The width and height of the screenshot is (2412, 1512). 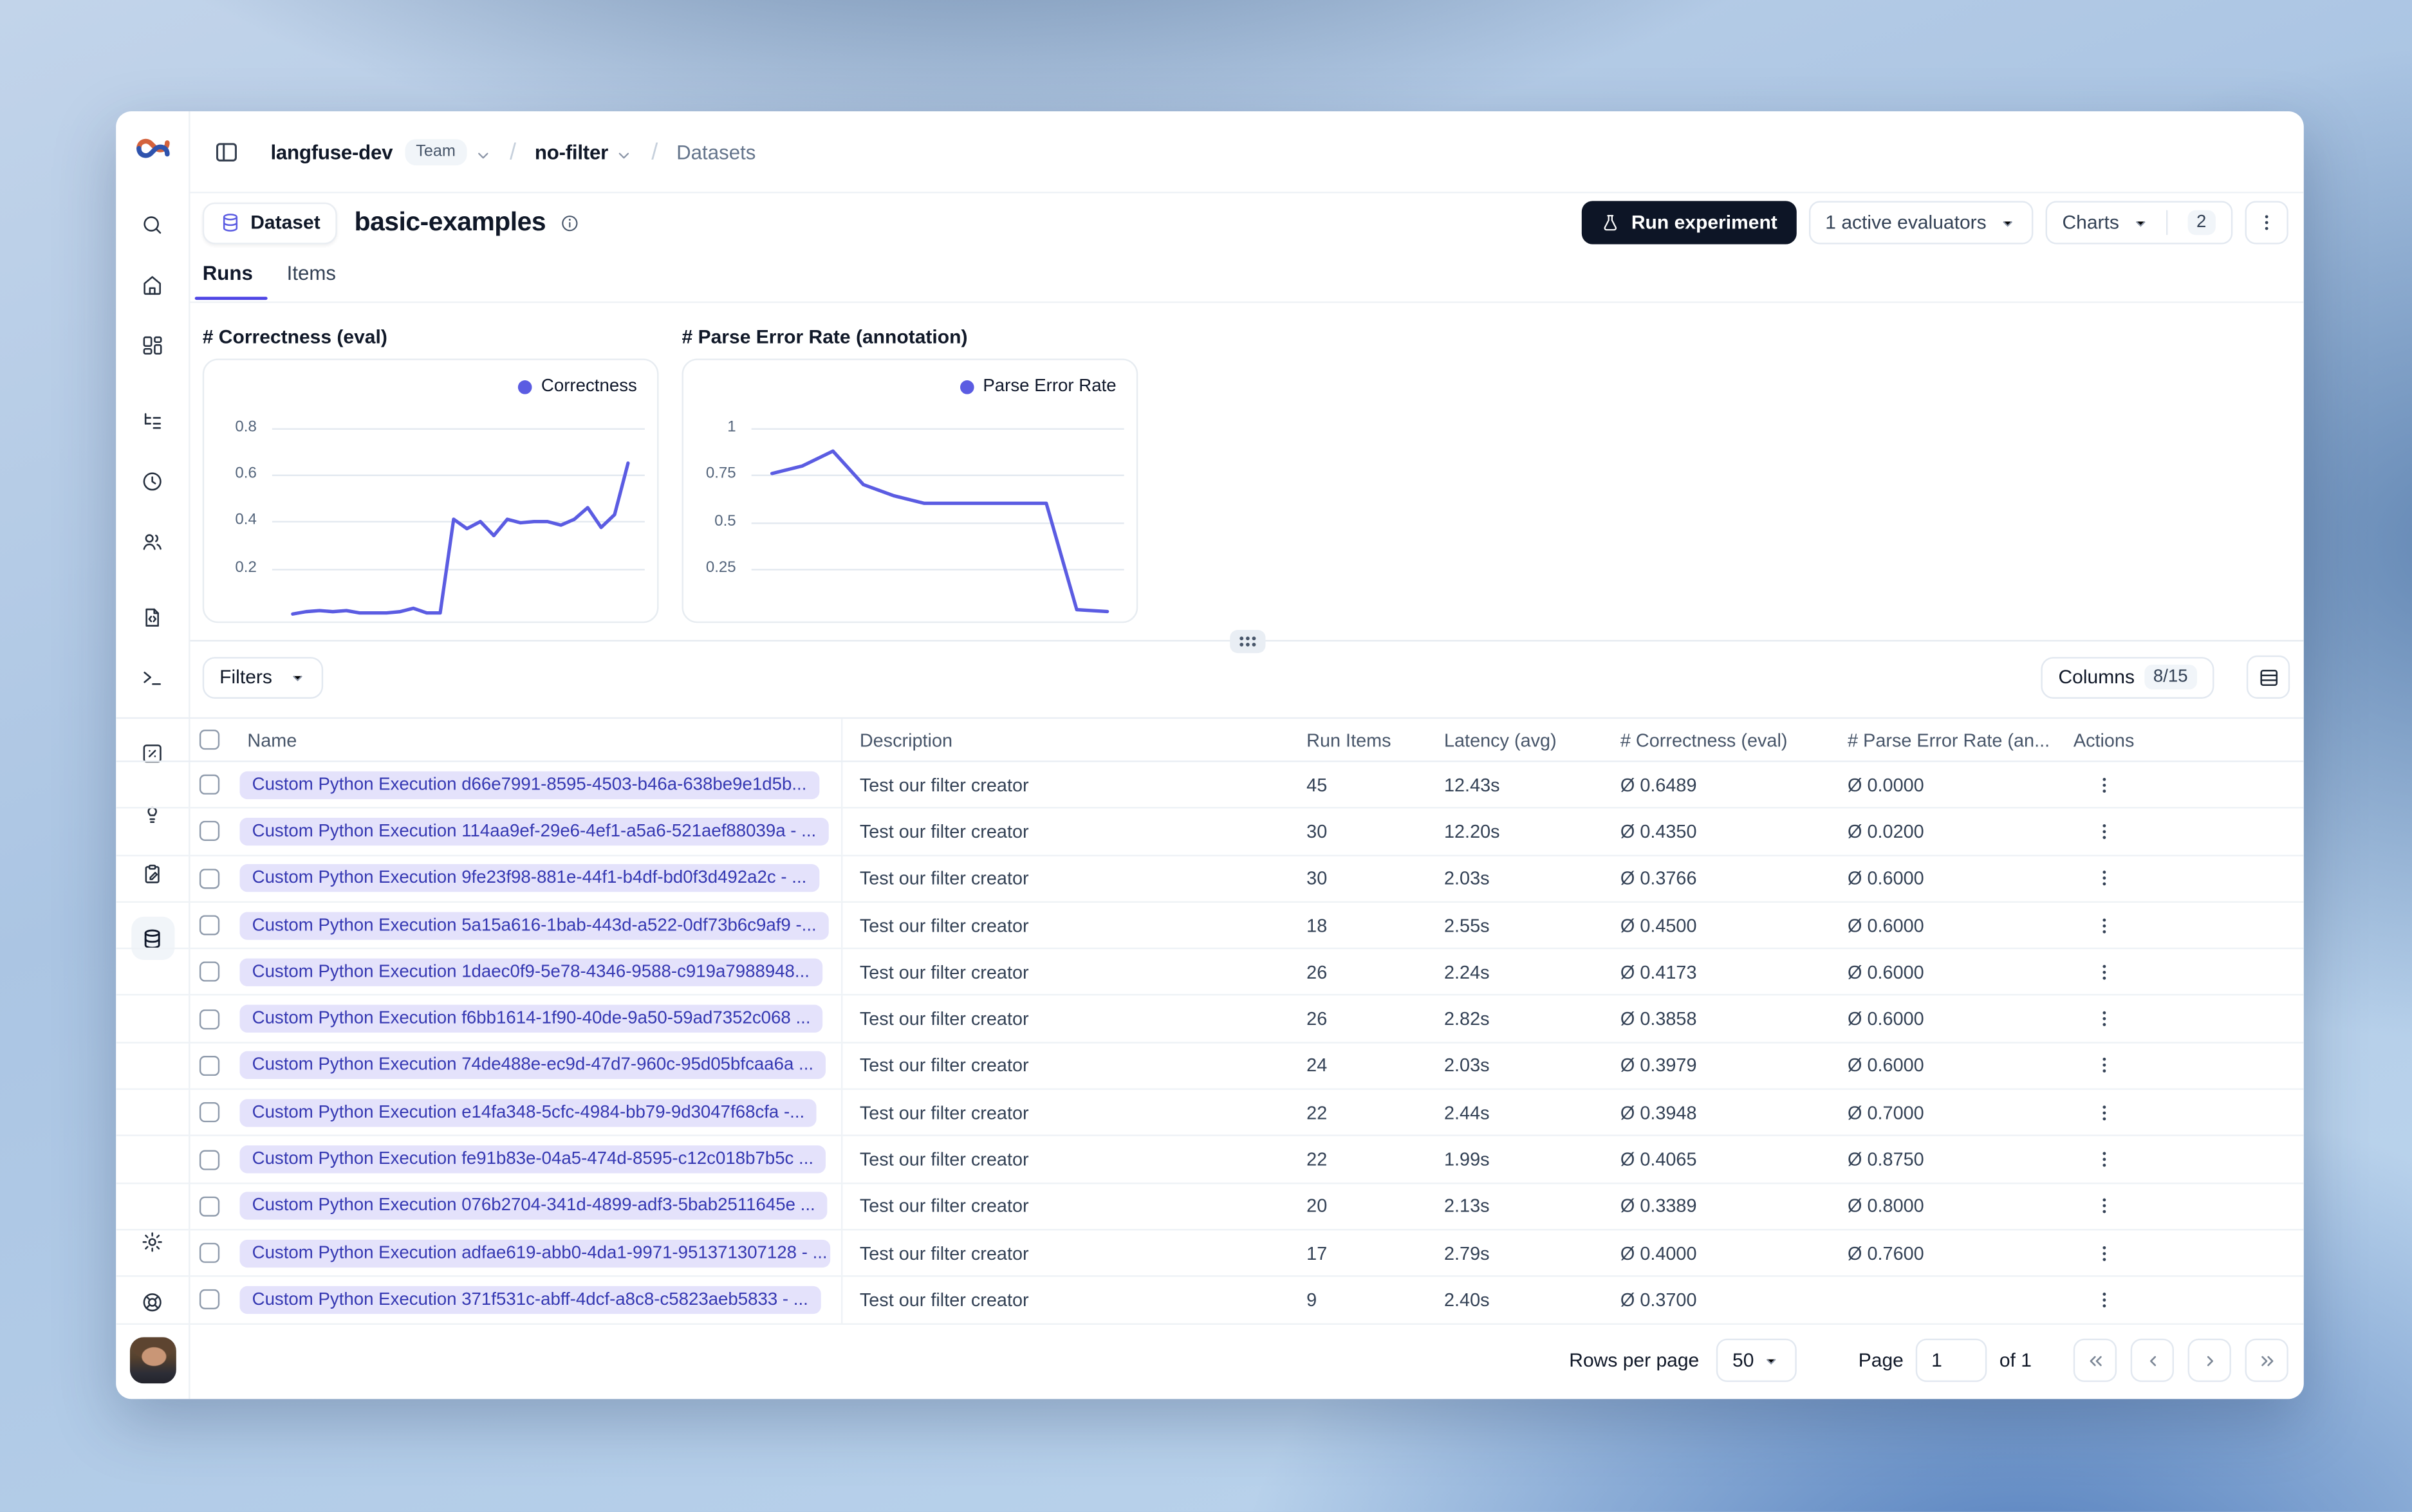 What do you see at coordinates (1074, 740) in the screenshot?
I see `column-header-description: Description` at bounding box center [1074, 740].